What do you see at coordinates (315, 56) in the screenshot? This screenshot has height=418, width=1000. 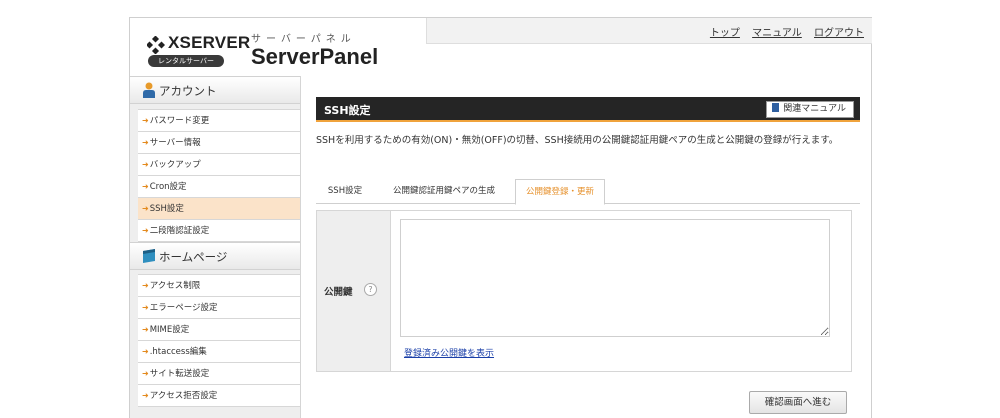 I see `panel-title: ServerPanel` at bounding box center [315, 56].